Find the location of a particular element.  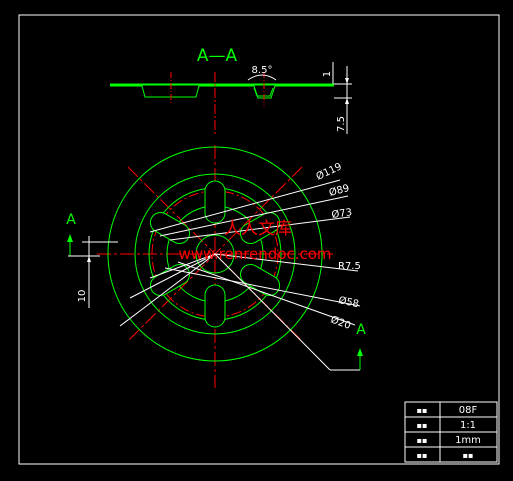

slot-top is located at coordinates (215, 202).